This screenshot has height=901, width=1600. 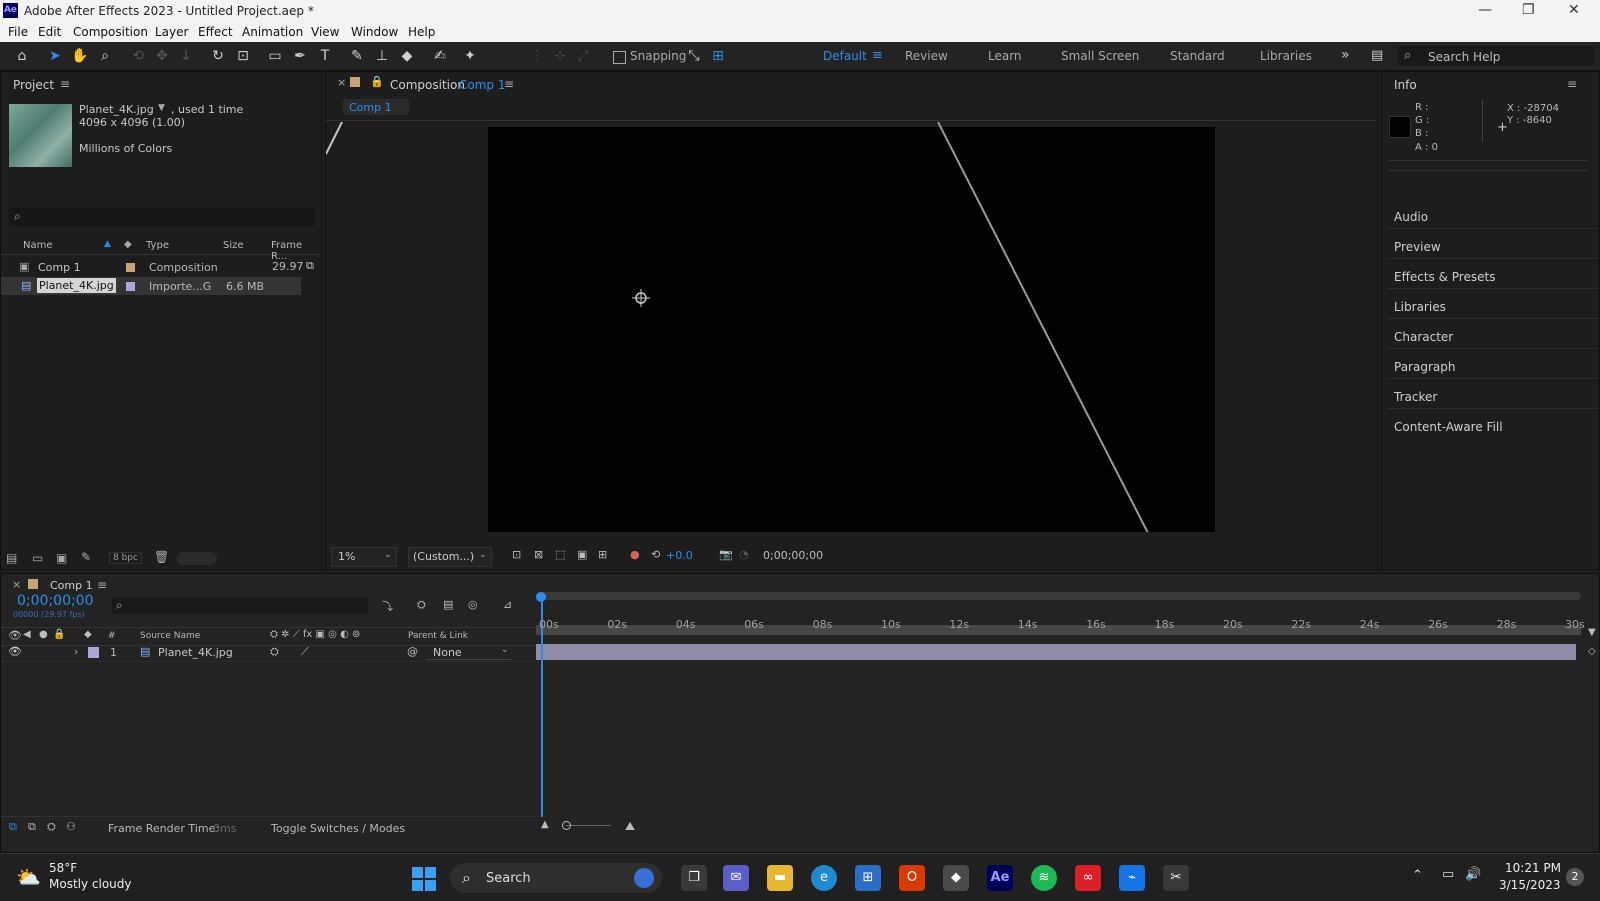 I want to click on time-zoom-slider-track, so click(x=588, y=825).